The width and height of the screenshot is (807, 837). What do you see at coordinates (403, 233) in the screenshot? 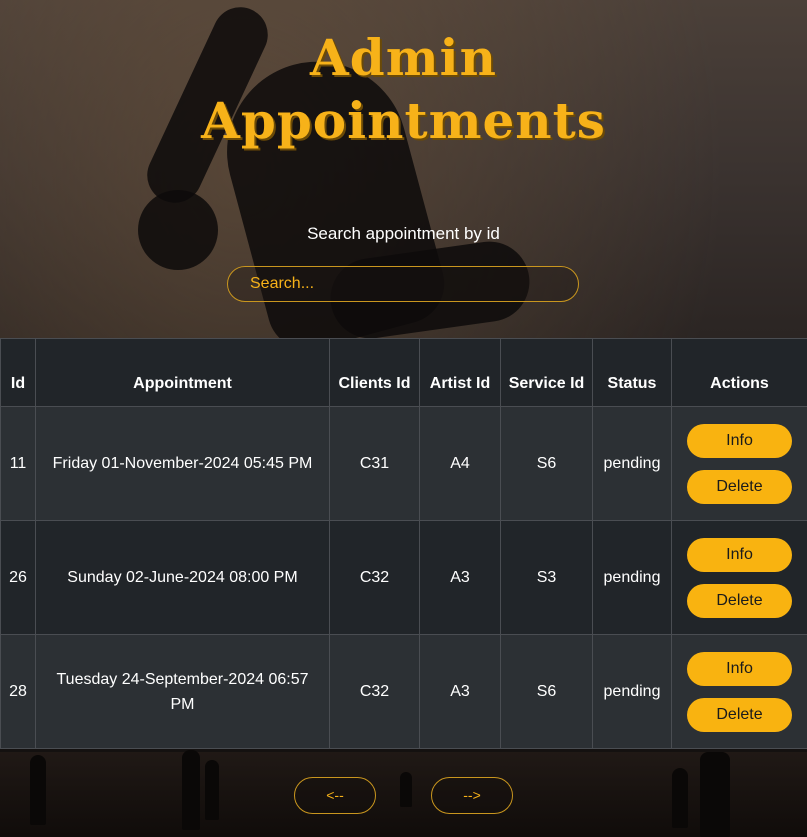
I see `search-label: Search appointment by id` at bounding box center [403, 233].